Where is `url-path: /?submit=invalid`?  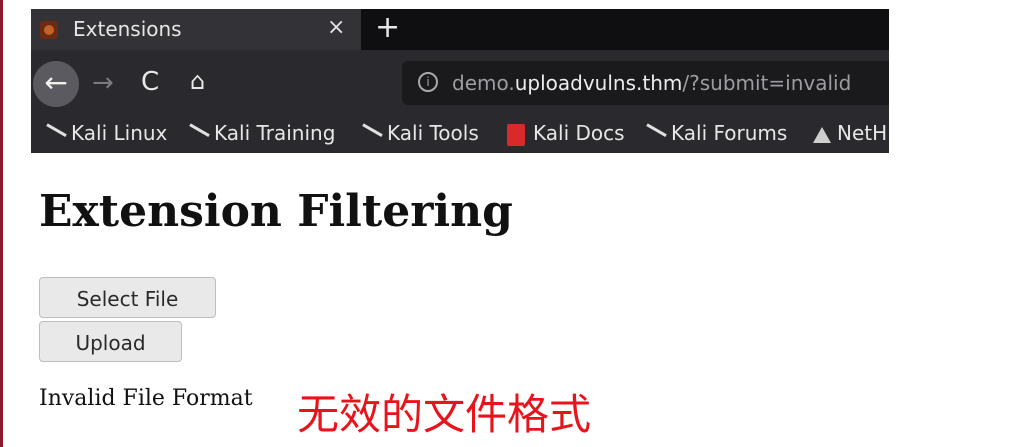
url-path: /?submit=invalid is located at coordinates (767, 83).